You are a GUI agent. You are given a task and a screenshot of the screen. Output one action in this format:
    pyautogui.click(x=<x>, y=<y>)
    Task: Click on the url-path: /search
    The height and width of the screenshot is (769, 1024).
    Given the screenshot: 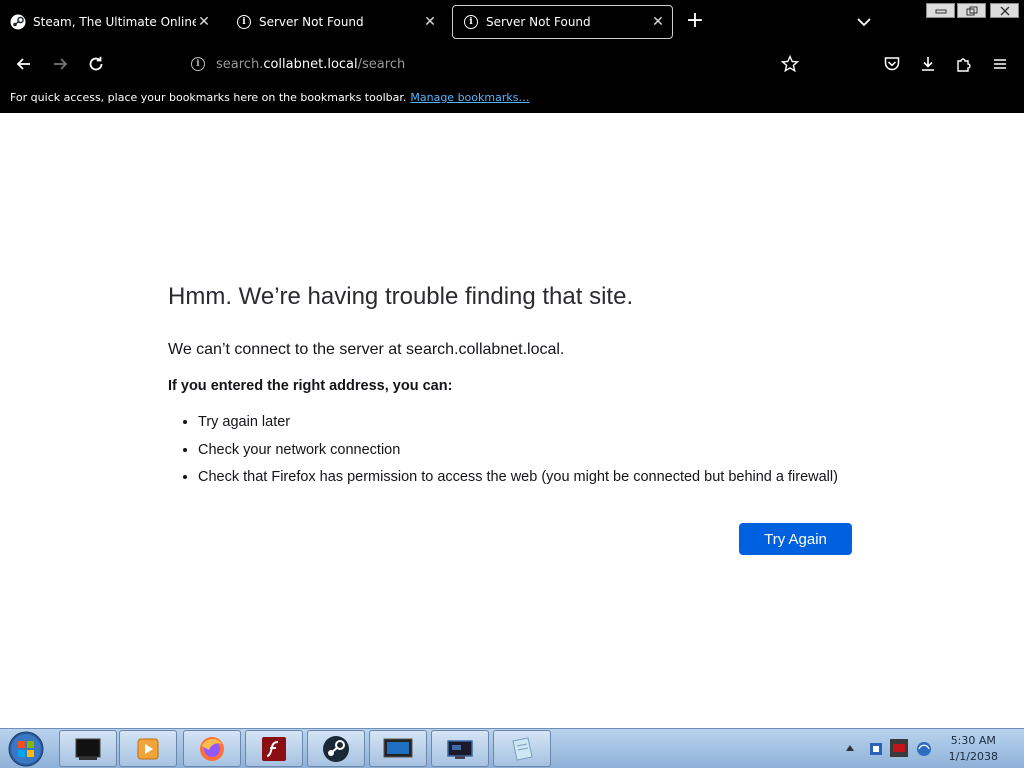 What is the action you would take?
    pyautogui.click(x=381, y=64)
    